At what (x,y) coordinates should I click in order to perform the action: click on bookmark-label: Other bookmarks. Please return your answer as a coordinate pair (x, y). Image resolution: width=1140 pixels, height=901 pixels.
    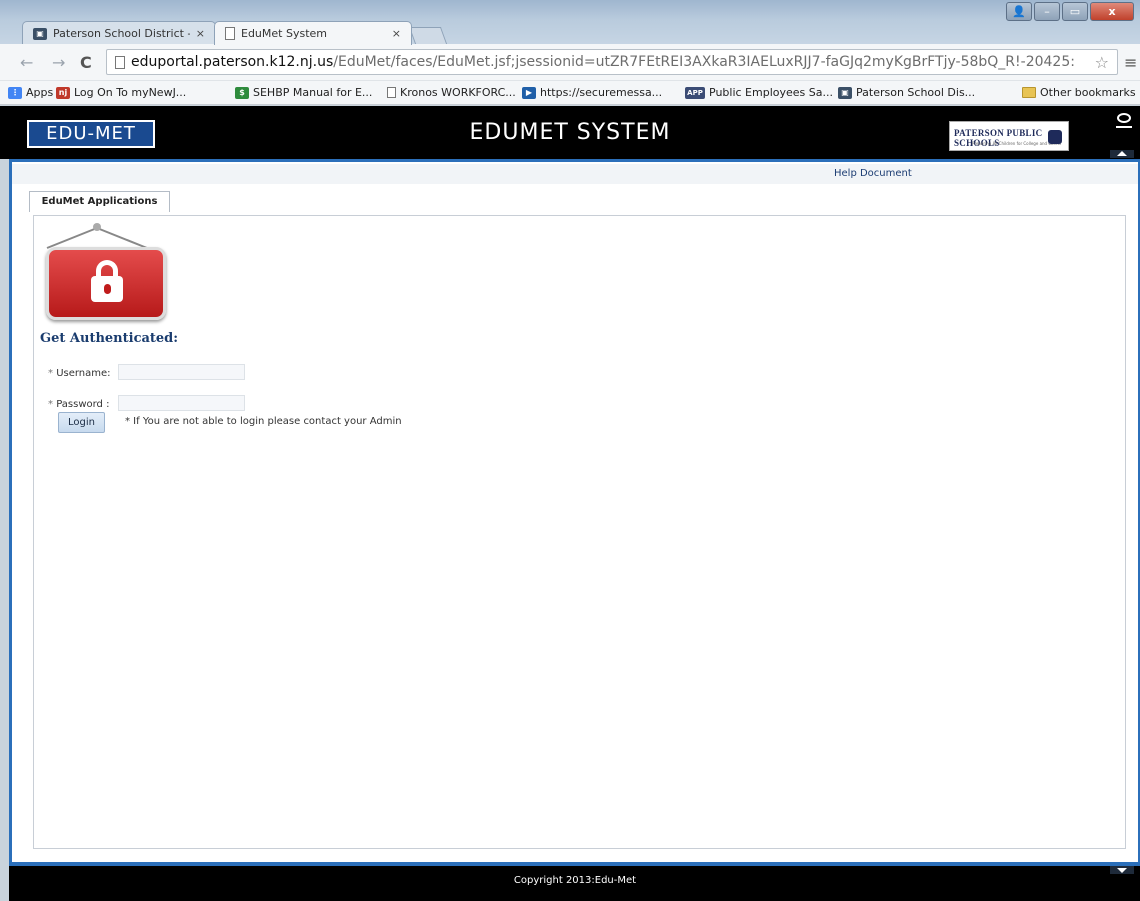
    Looking at the image, I should click on (1088, 92).